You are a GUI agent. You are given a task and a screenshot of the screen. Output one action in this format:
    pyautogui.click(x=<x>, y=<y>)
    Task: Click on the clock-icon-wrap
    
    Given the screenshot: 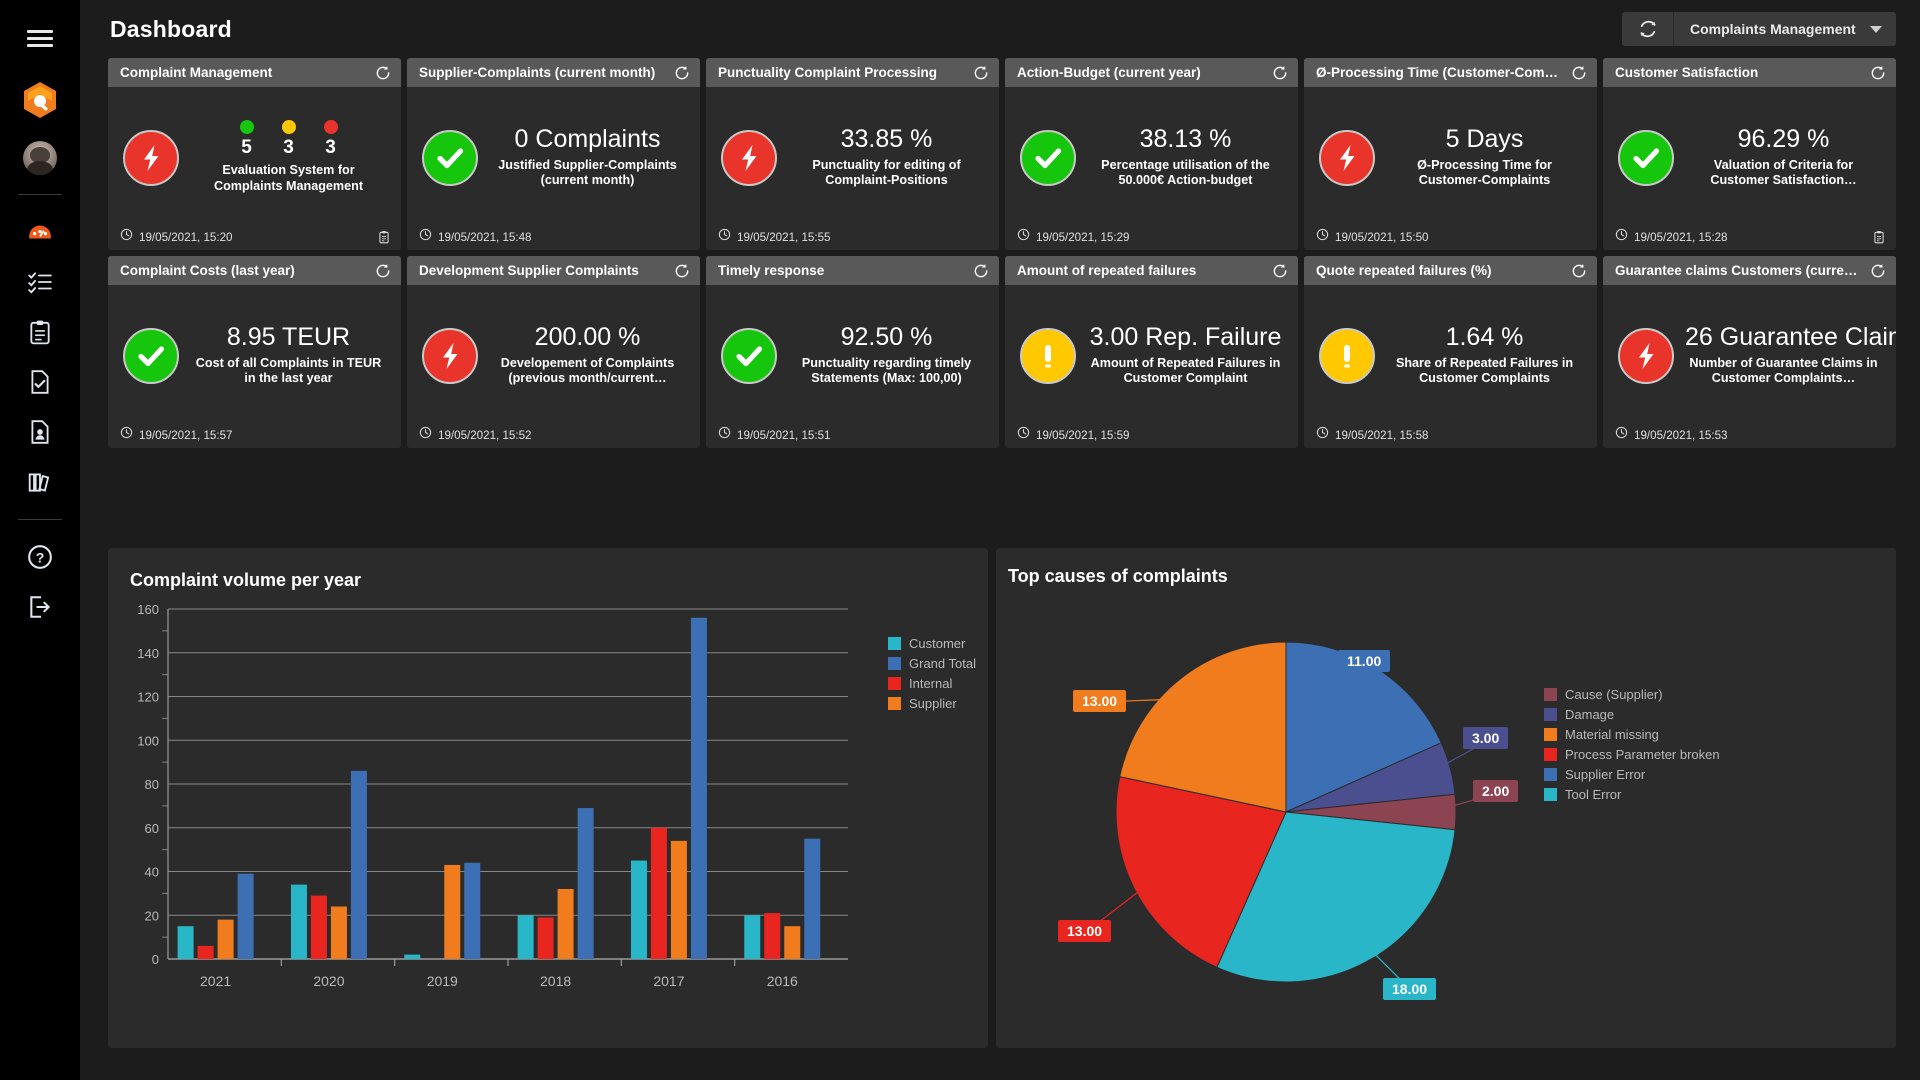 What is the action you would take?
    pyautogui.click(x=724, y=435)
    